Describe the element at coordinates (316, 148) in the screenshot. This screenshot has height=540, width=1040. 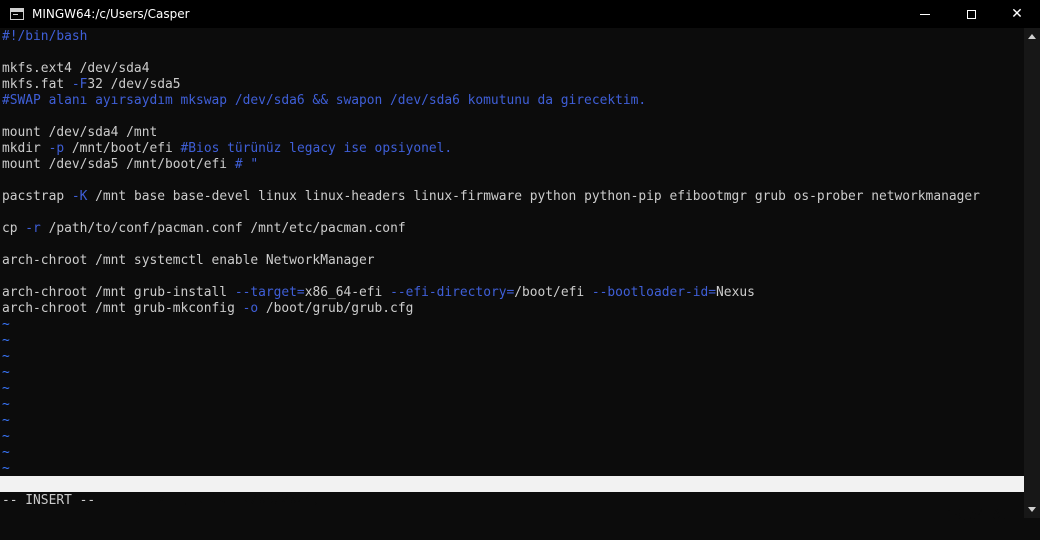
I see `code-comment: #Bios türünüz legacy ise opsiyonel.` at that location.